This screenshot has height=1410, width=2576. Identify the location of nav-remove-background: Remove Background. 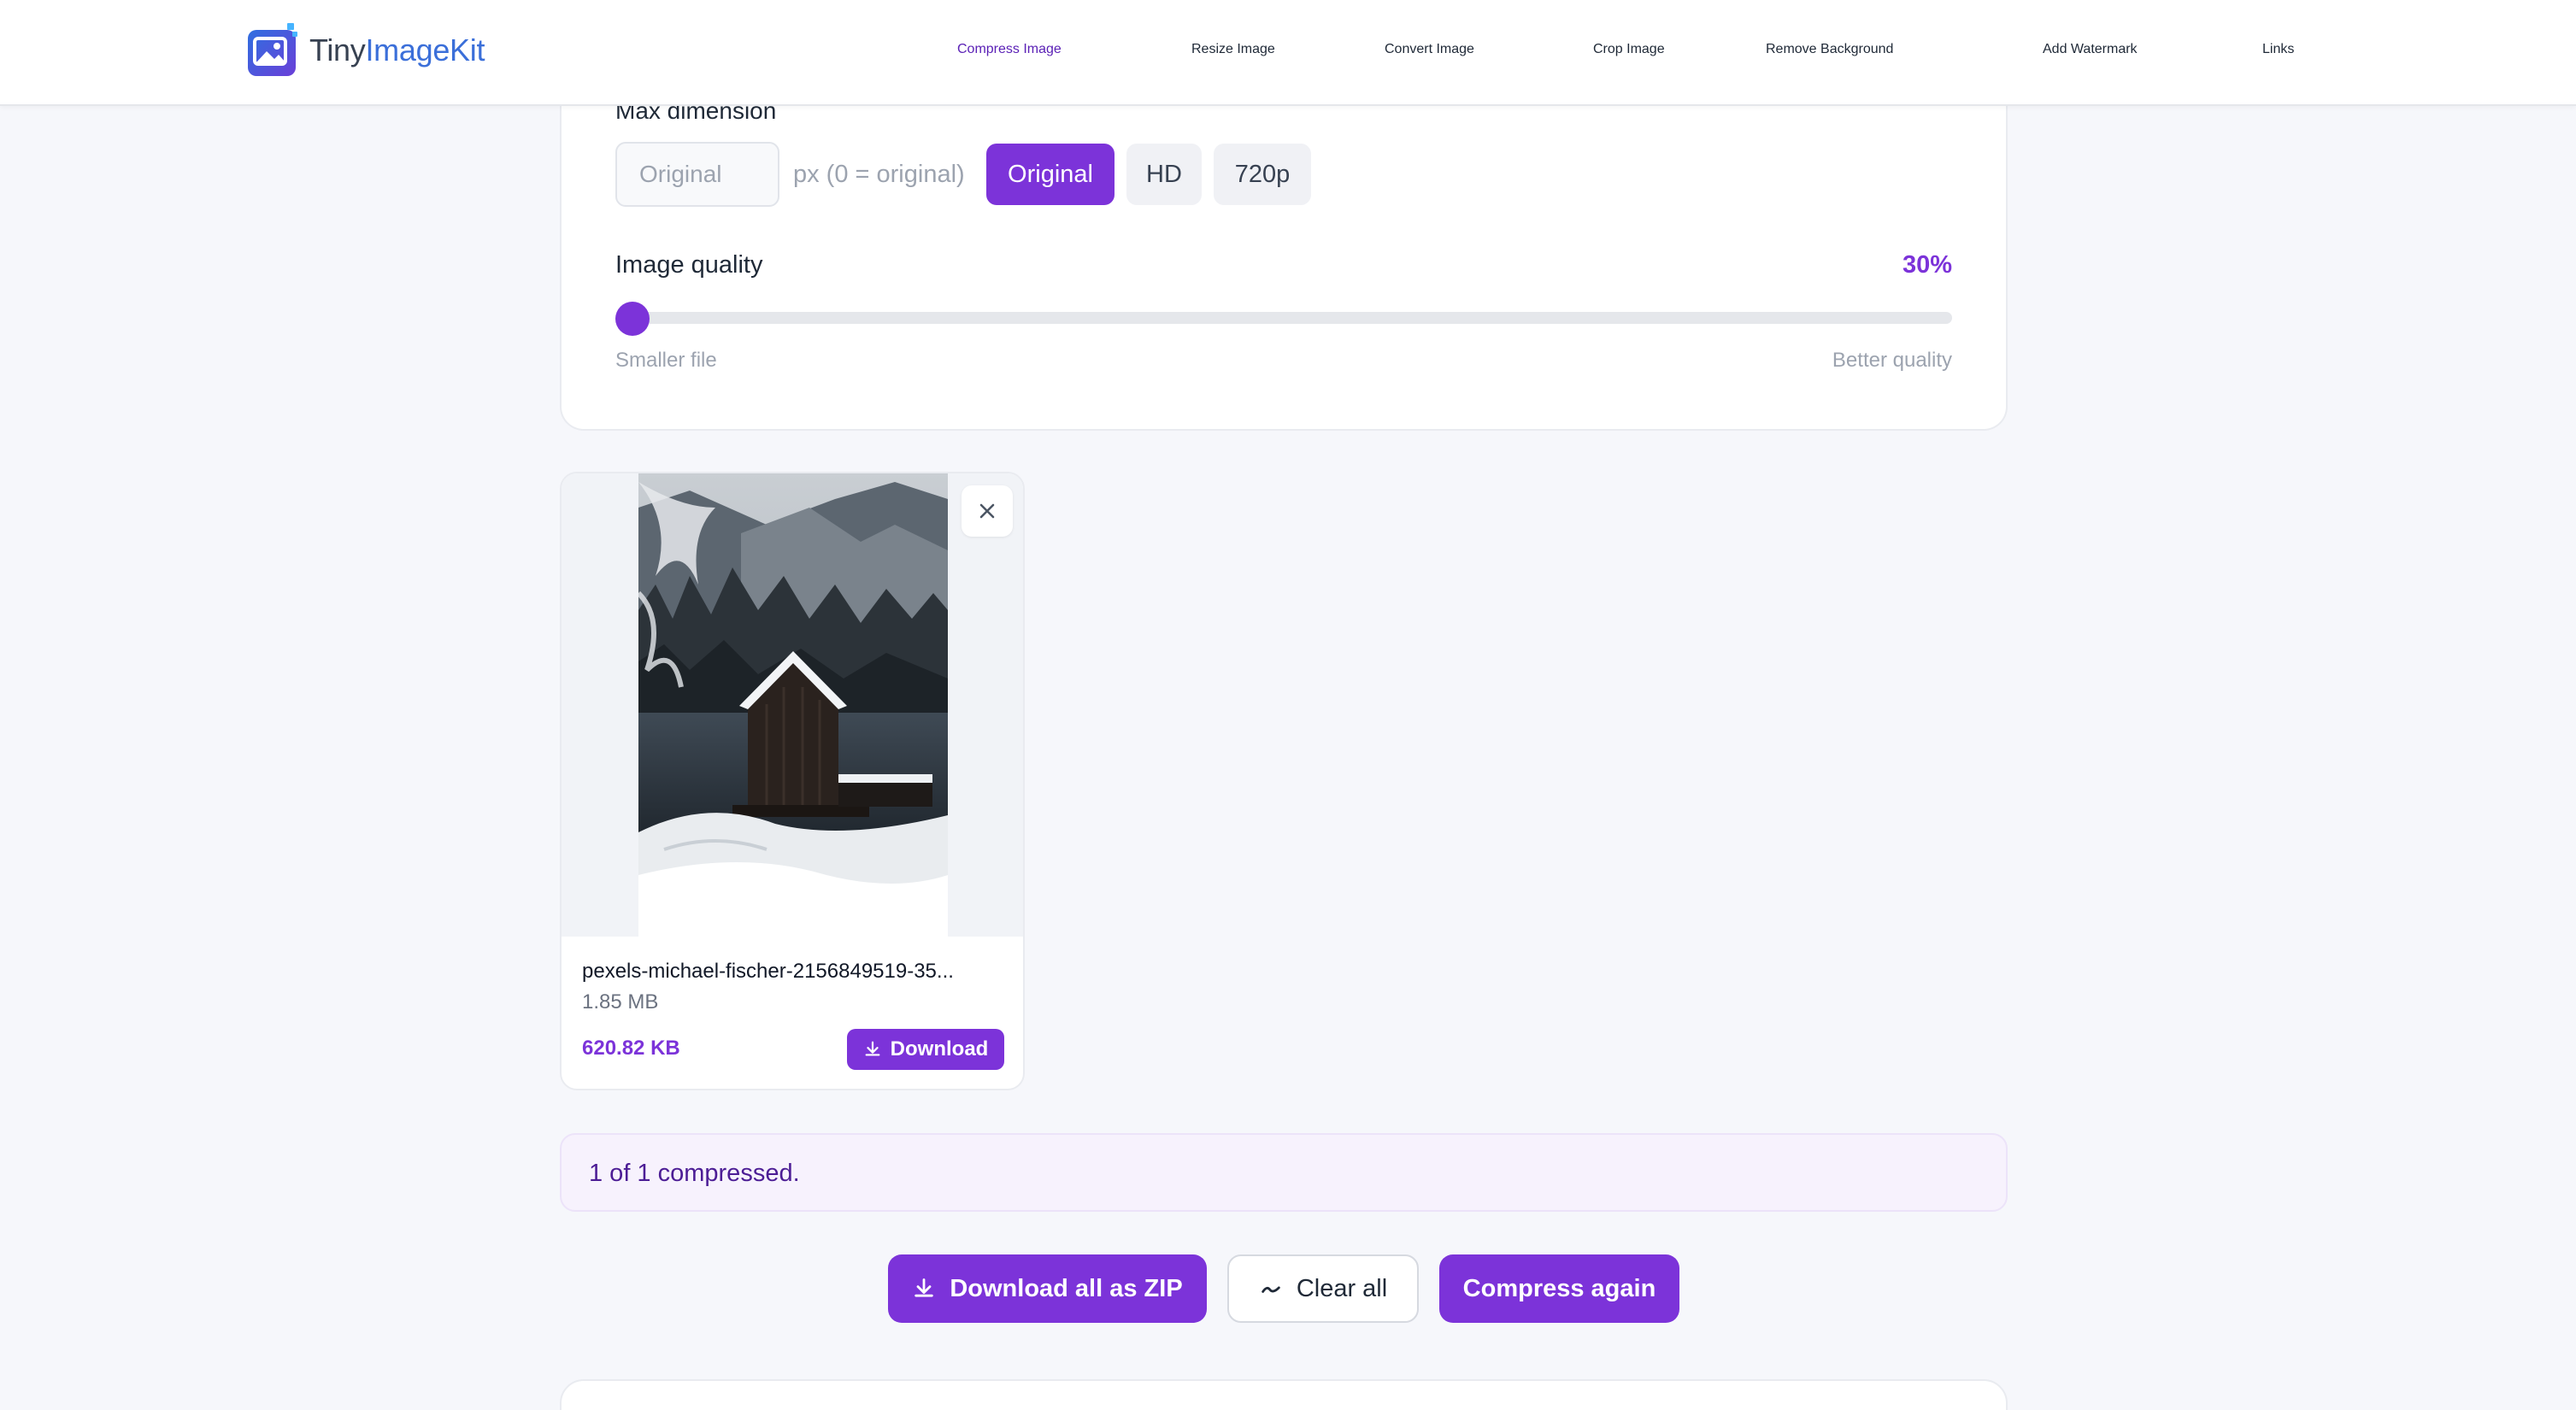
(1829, 49).